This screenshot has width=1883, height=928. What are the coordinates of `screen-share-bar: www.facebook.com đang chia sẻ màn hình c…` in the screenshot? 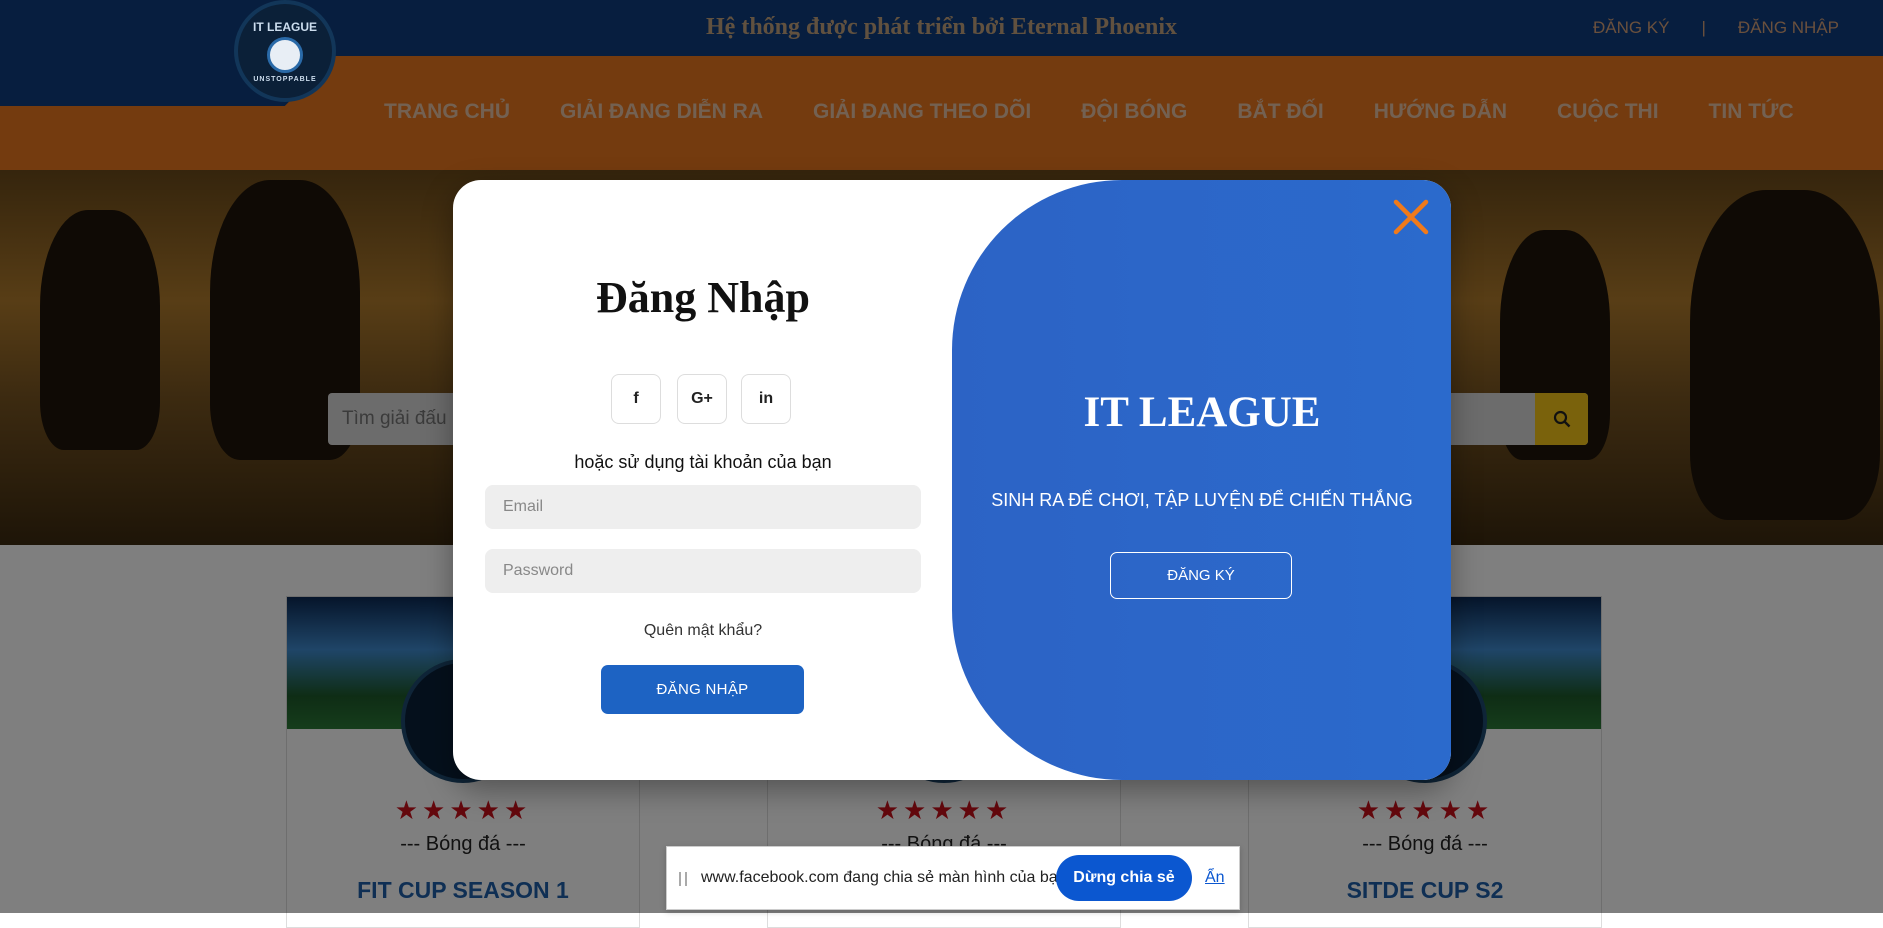 It's located at (953, 878).